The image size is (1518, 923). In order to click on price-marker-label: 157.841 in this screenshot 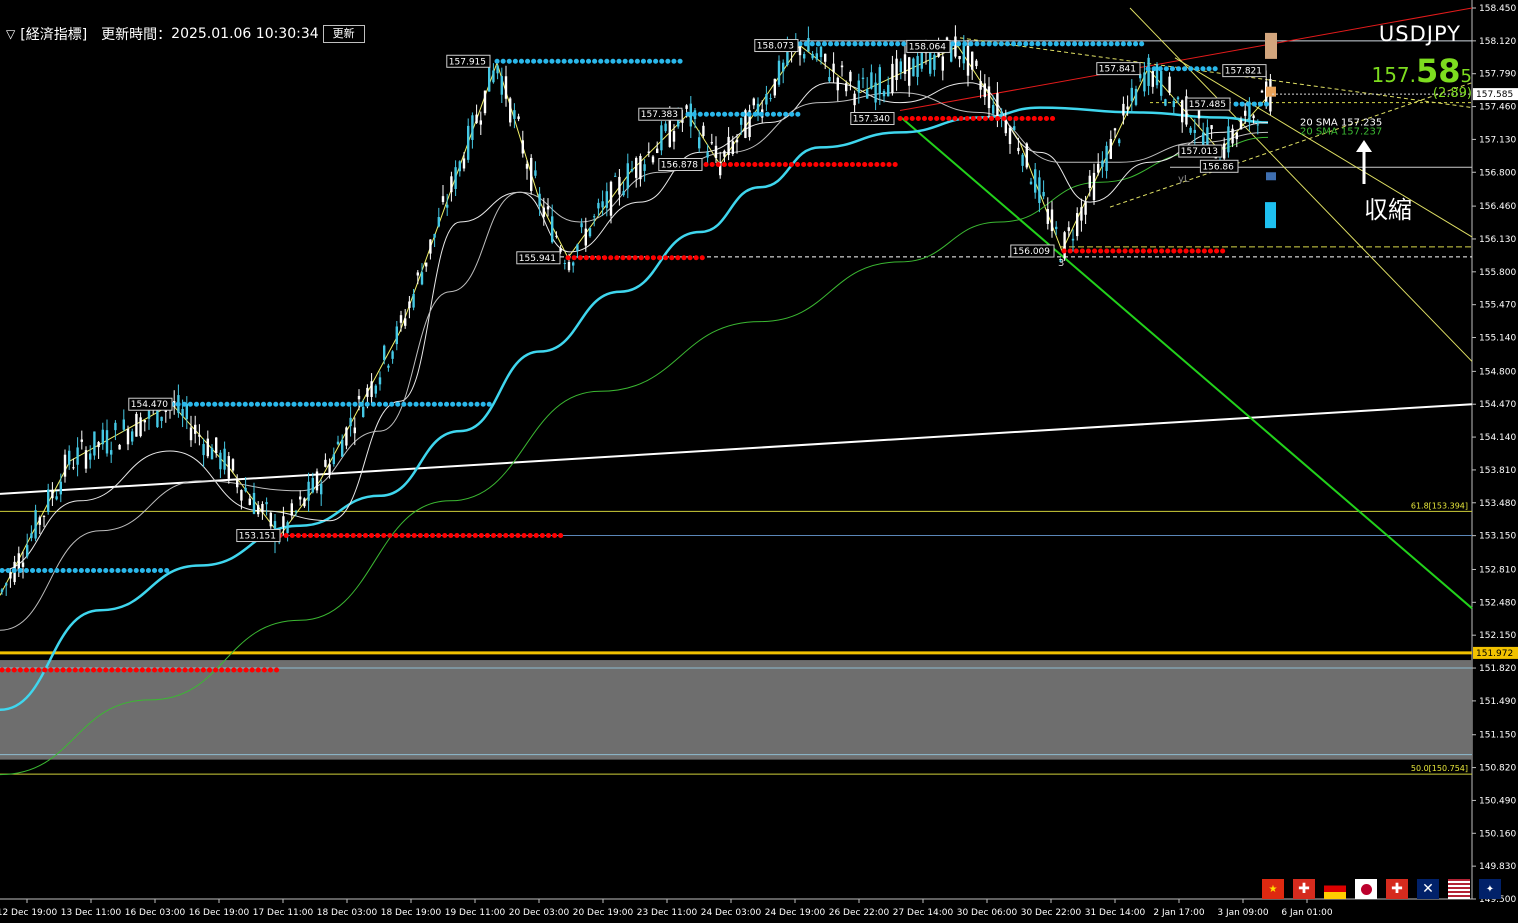, I will do `click(1117, 70)`.